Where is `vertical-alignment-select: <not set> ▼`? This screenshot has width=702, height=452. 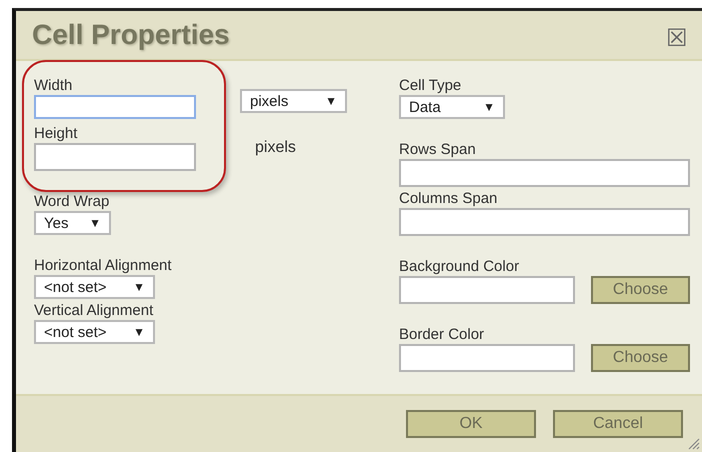
vertical-alignment-select: <not set> ▼ is located at coordinates (94, 332).